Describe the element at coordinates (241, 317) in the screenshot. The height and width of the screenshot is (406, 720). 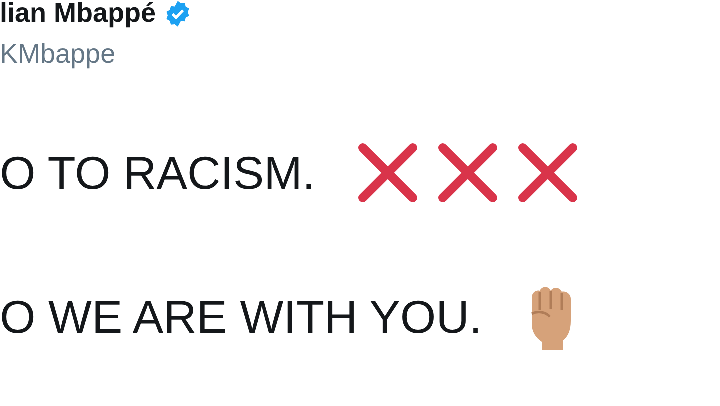
I see `tweet-text: O WE ARE WITH YOU.` at that location.